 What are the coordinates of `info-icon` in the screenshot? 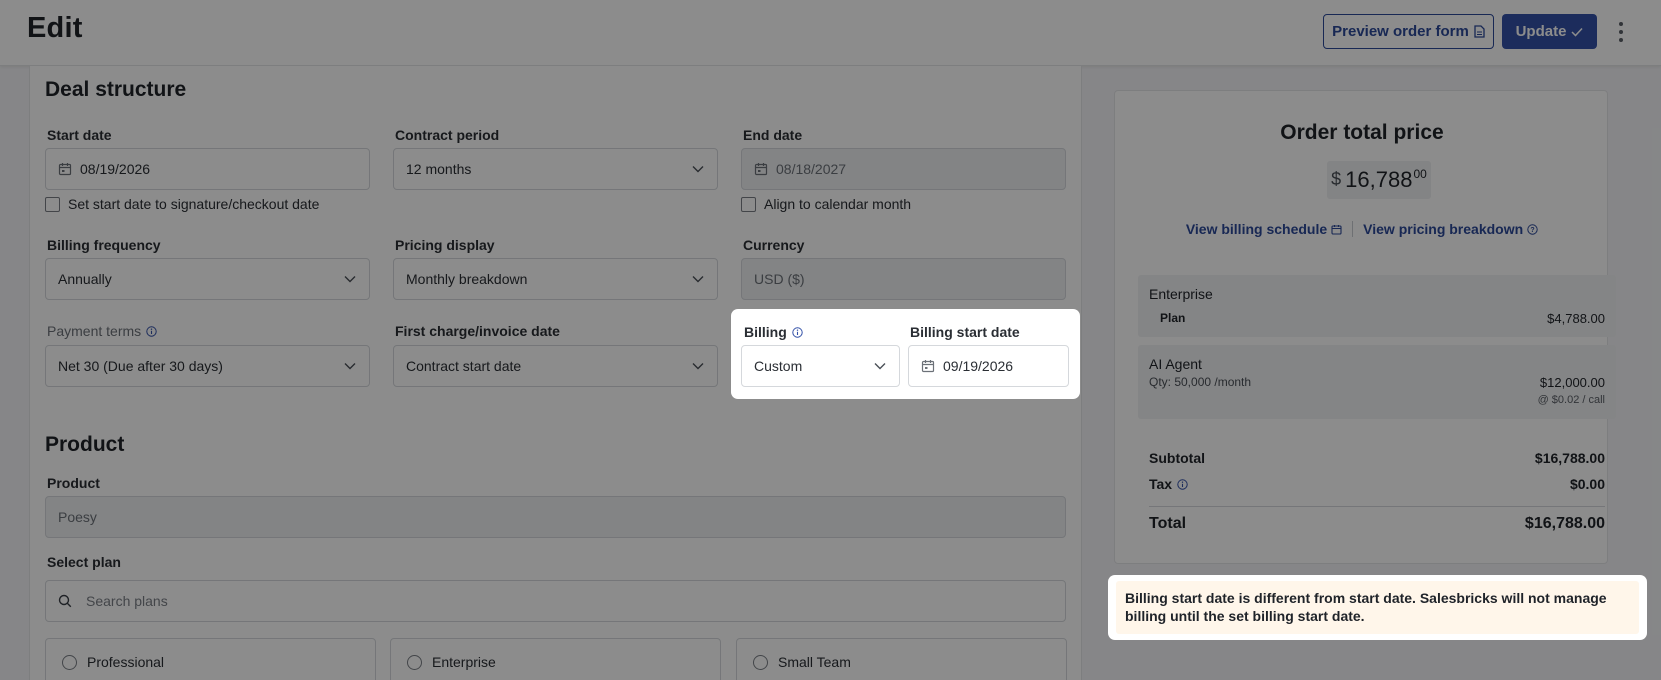 It's located at (797, 332).